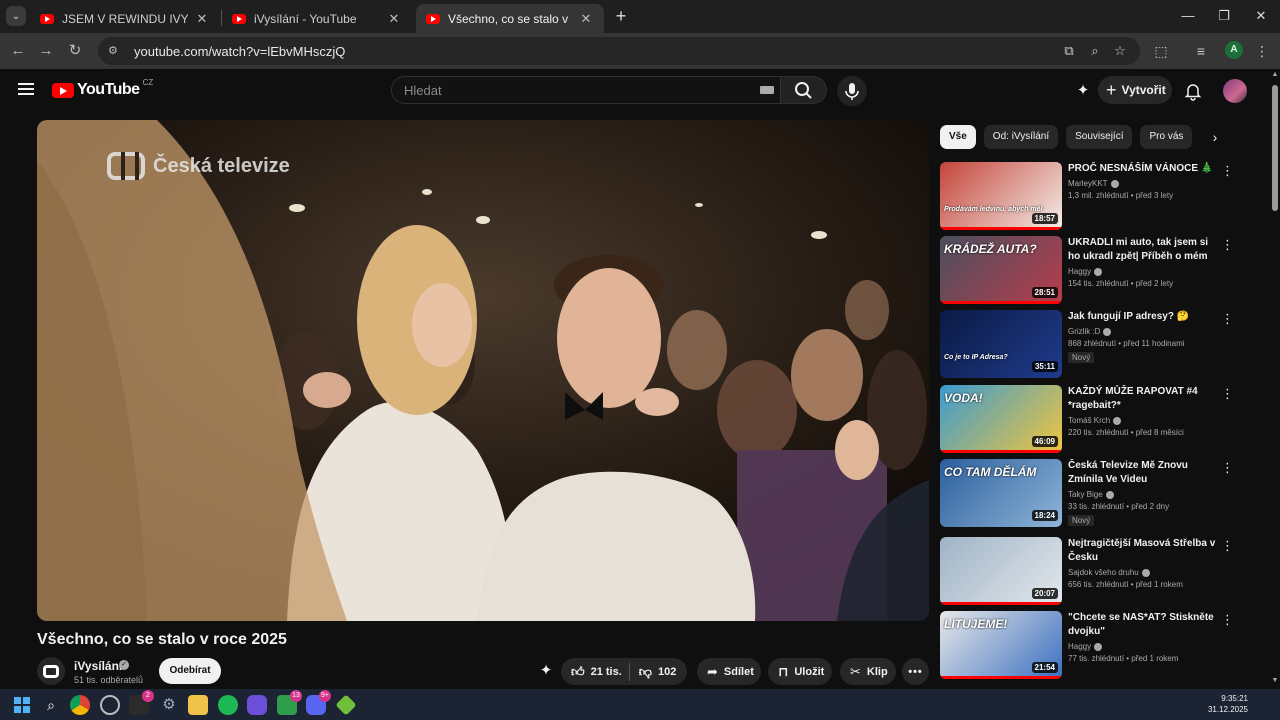 This screenshot has height=720, width=1280. What do you see at coordinates (852, 91) in the screenshot?
I see `voice-search-button` at bounding box center [852, 91].